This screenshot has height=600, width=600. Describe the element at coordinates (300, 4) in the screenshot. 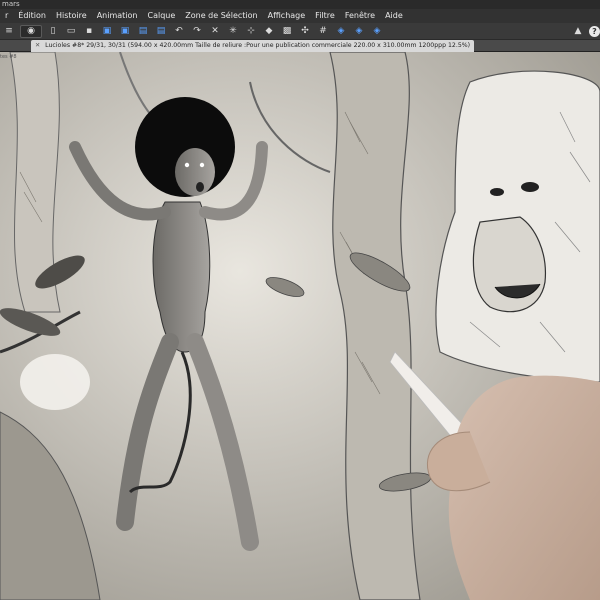

I see `window-titlebar: mars` at that location.